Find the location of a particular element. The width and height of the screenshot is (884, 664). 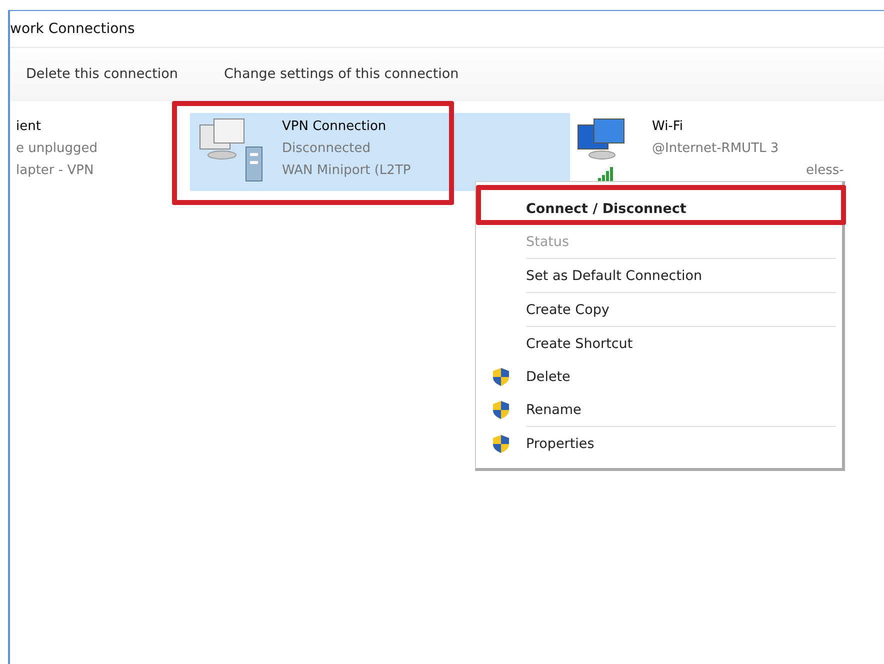

menu-item: Properties is located at coordinates (659, 443).